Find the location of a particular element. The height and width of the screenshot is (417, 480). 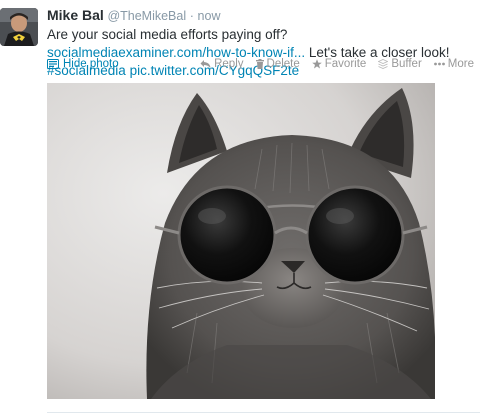

photo-icon is located at coordinates (53, 64).